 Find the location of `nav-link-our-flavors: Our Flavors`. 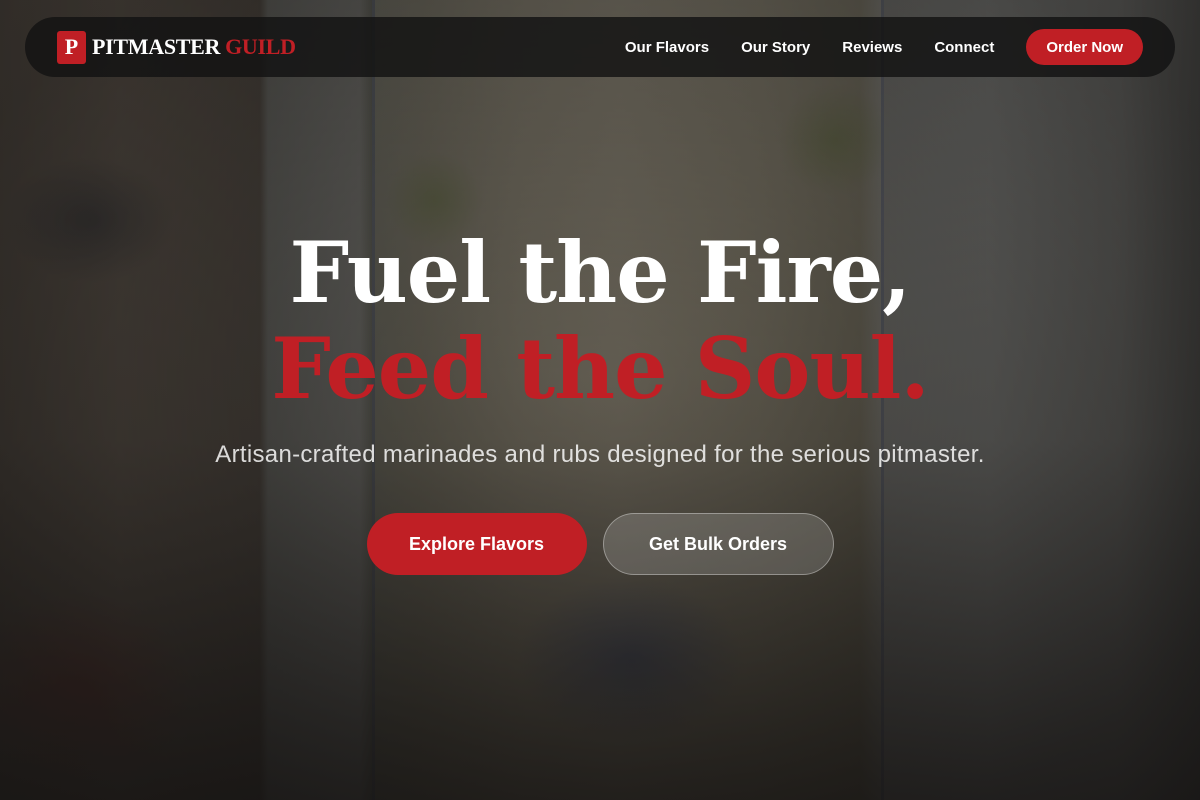

nav-link-our-flavors: Our Flavors is located at coordinates (667, 47).